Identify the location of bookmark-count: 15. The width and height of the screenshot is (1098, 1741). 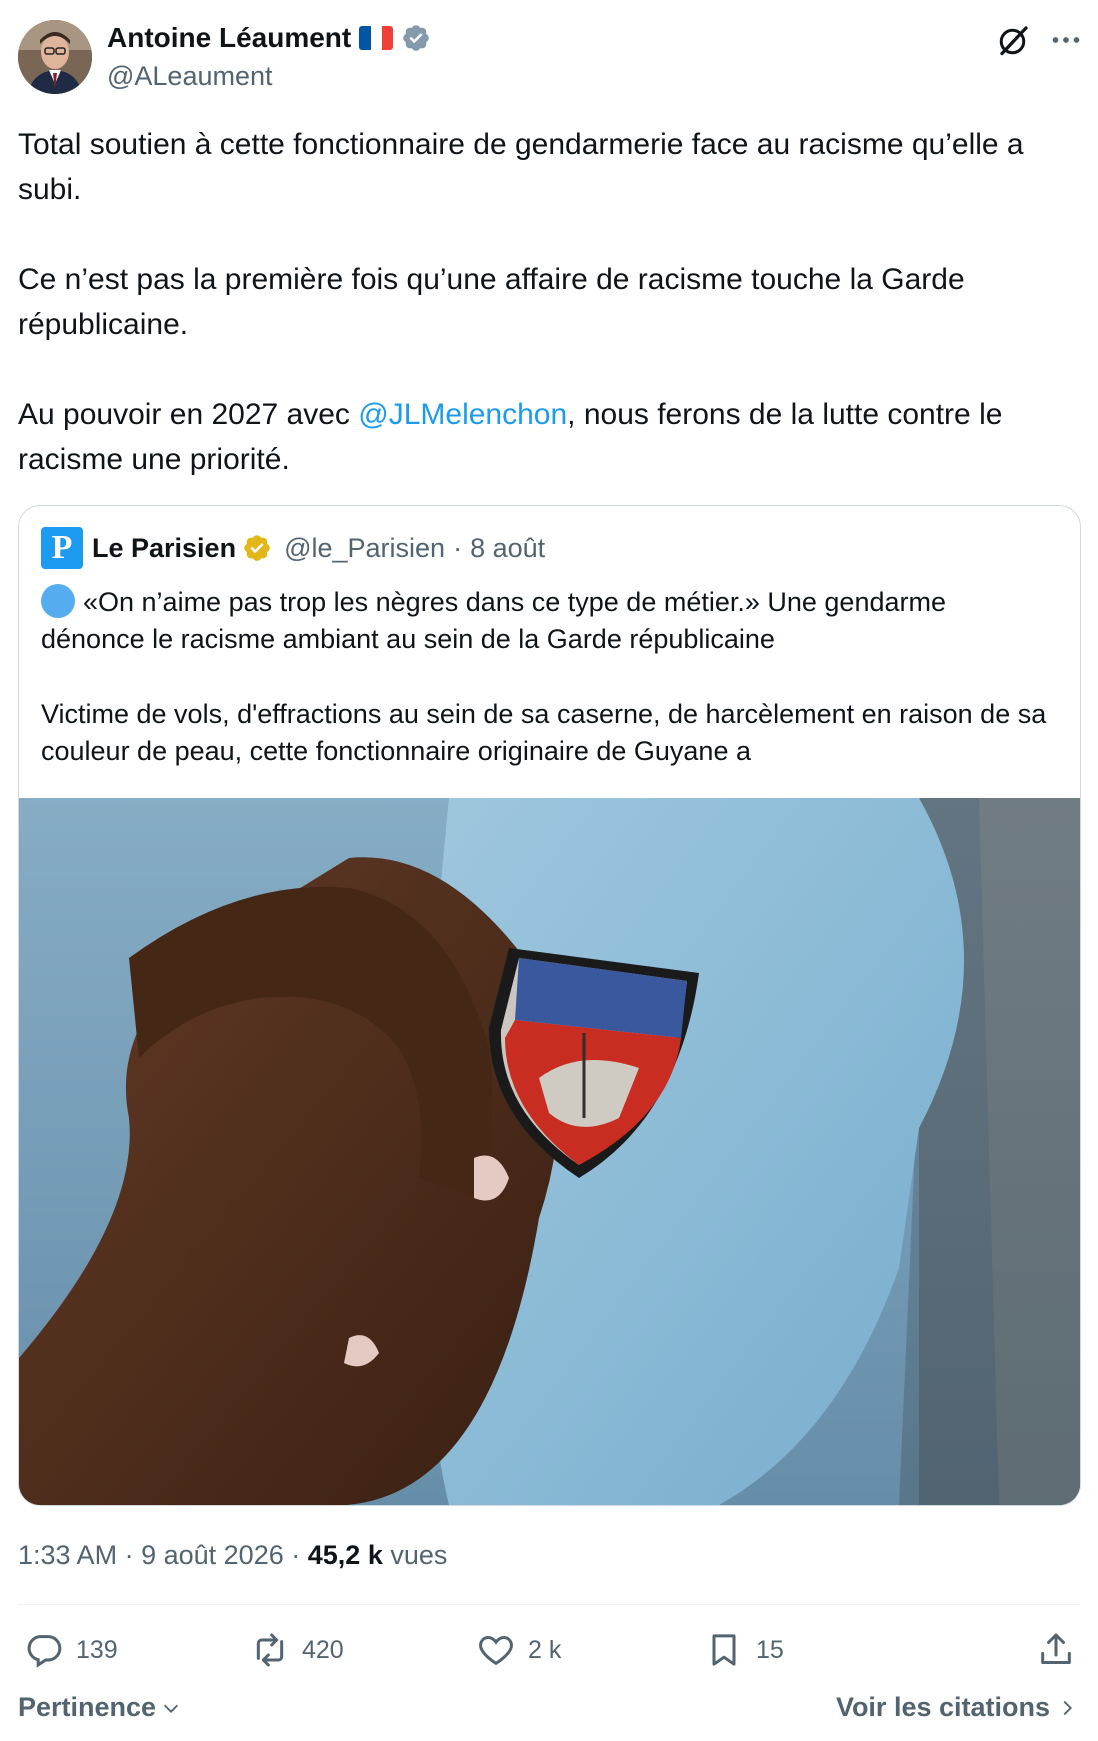
(770, 1649).